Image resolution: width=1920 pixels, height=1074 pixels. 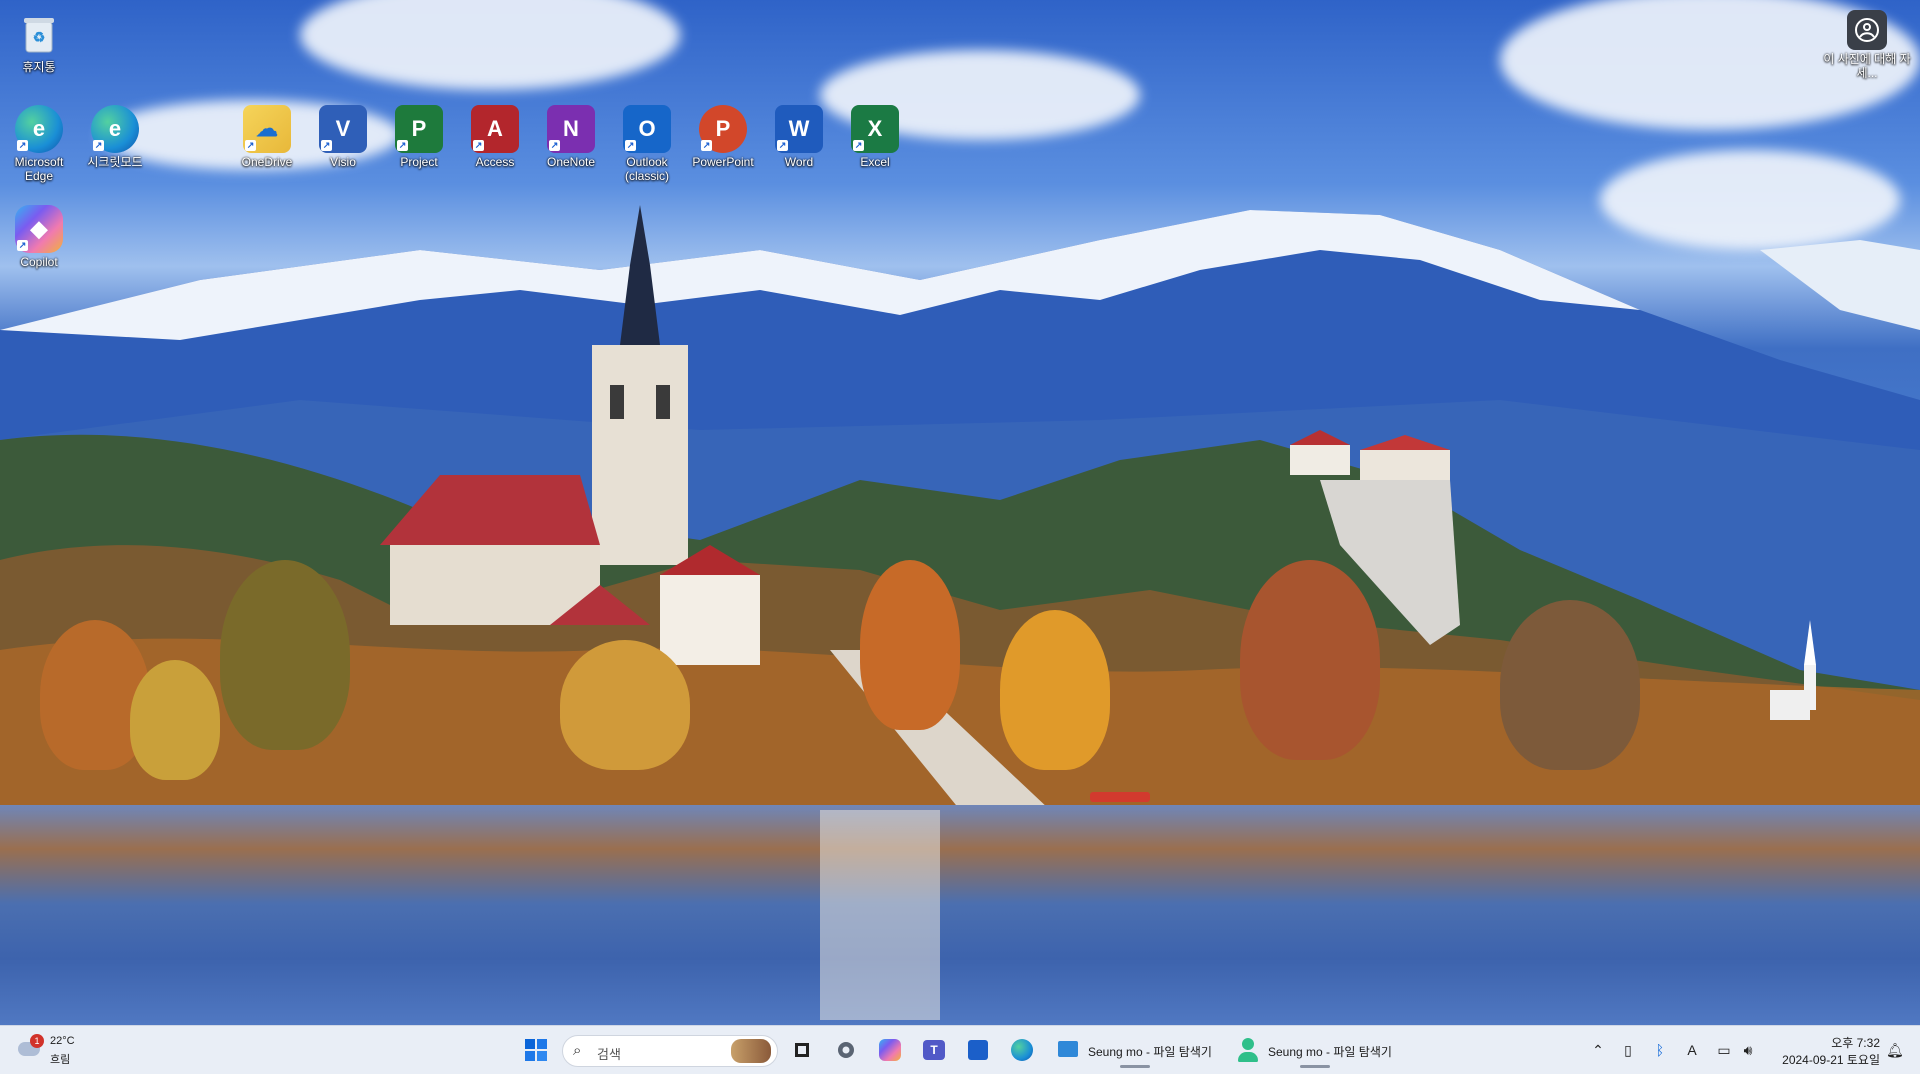 I want to click on desktop-icon-onedrive: ☁ ↗ OneDrive, so click(x=267, y=137).